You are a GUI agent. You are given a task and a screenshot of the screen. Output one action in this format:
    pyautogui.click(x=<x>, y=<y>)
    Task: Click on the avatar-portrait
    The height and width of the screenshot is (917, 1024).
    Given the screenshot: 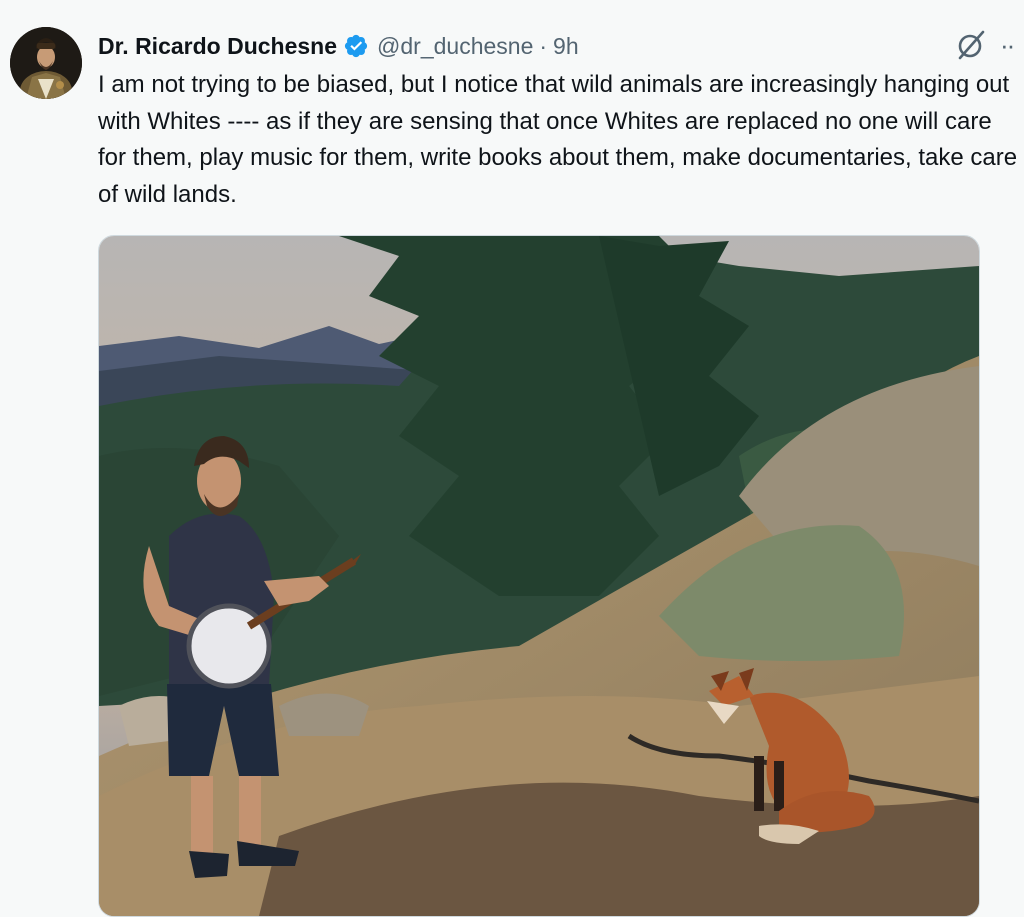 What is the action you would take?
    pyautogui.click(x=46, y=63)
    